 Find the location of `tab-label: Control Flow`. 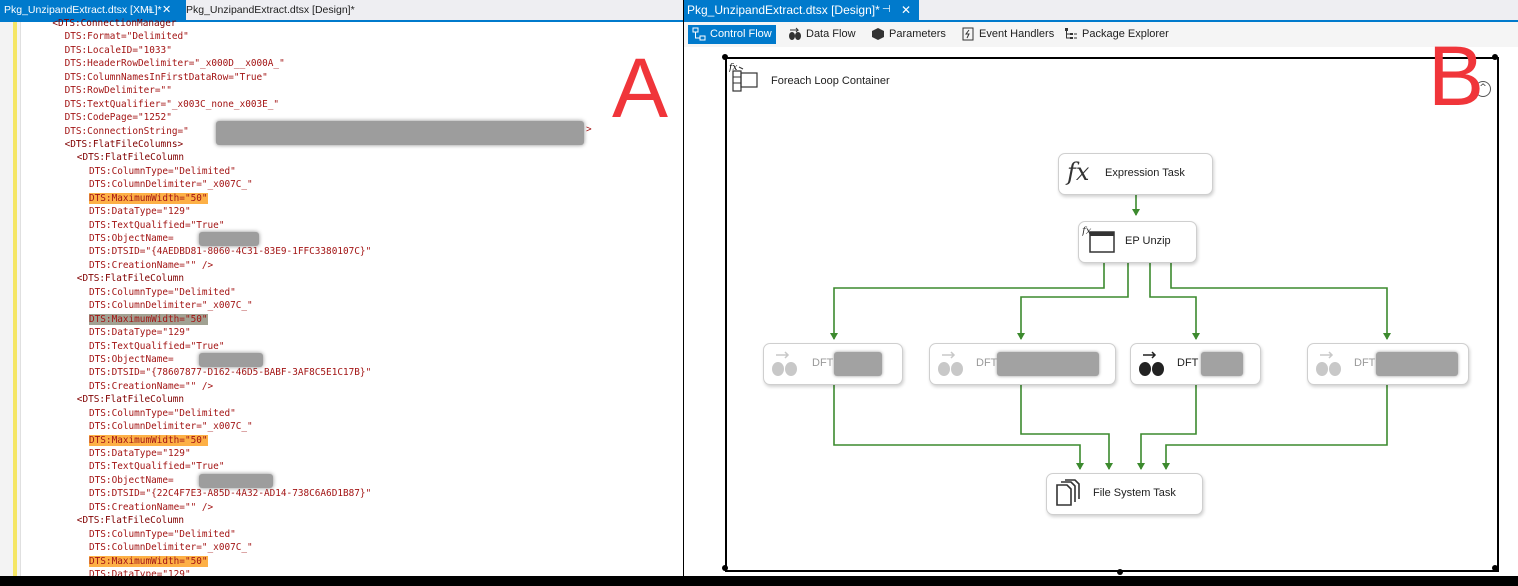

tab-label: Control Flow is located at coordinates (741, 34).